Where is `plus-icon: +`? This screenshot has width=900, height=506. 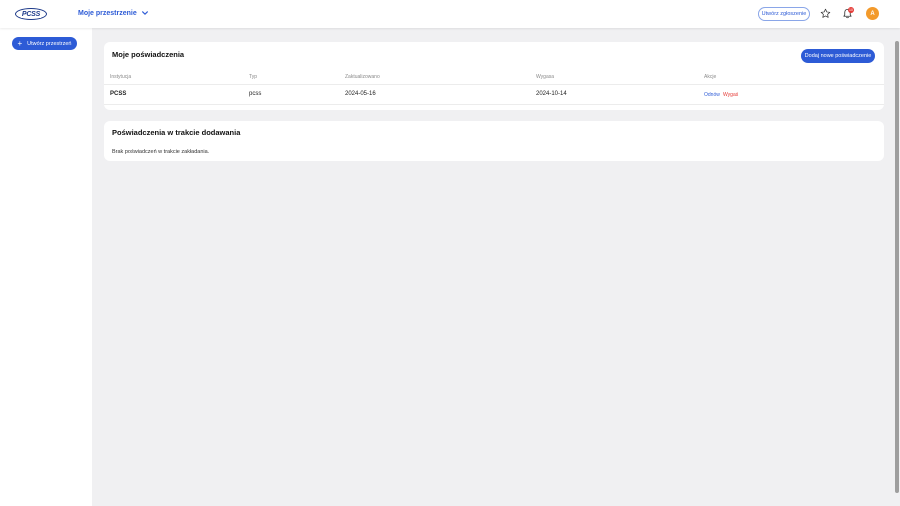 plus-icon: + is located at coordinates (20, 43).